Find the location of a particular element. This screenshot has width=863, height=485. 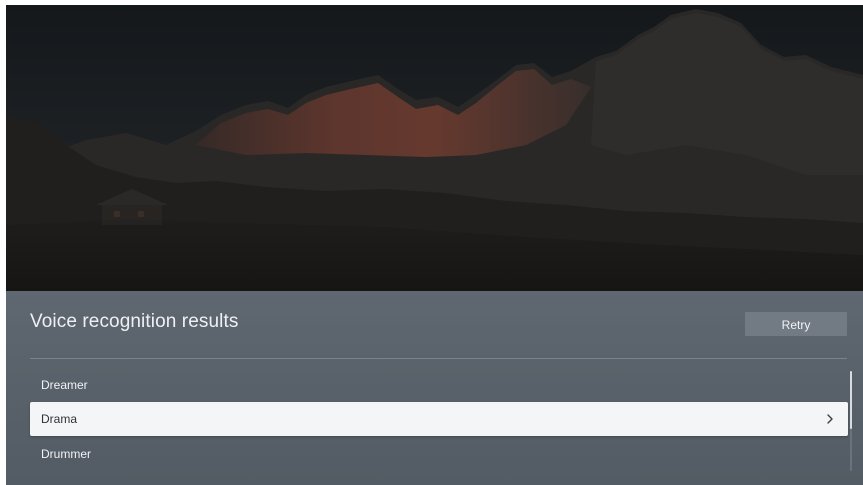

panel-title: Voice recognition results is located at coordinates (134, 321).